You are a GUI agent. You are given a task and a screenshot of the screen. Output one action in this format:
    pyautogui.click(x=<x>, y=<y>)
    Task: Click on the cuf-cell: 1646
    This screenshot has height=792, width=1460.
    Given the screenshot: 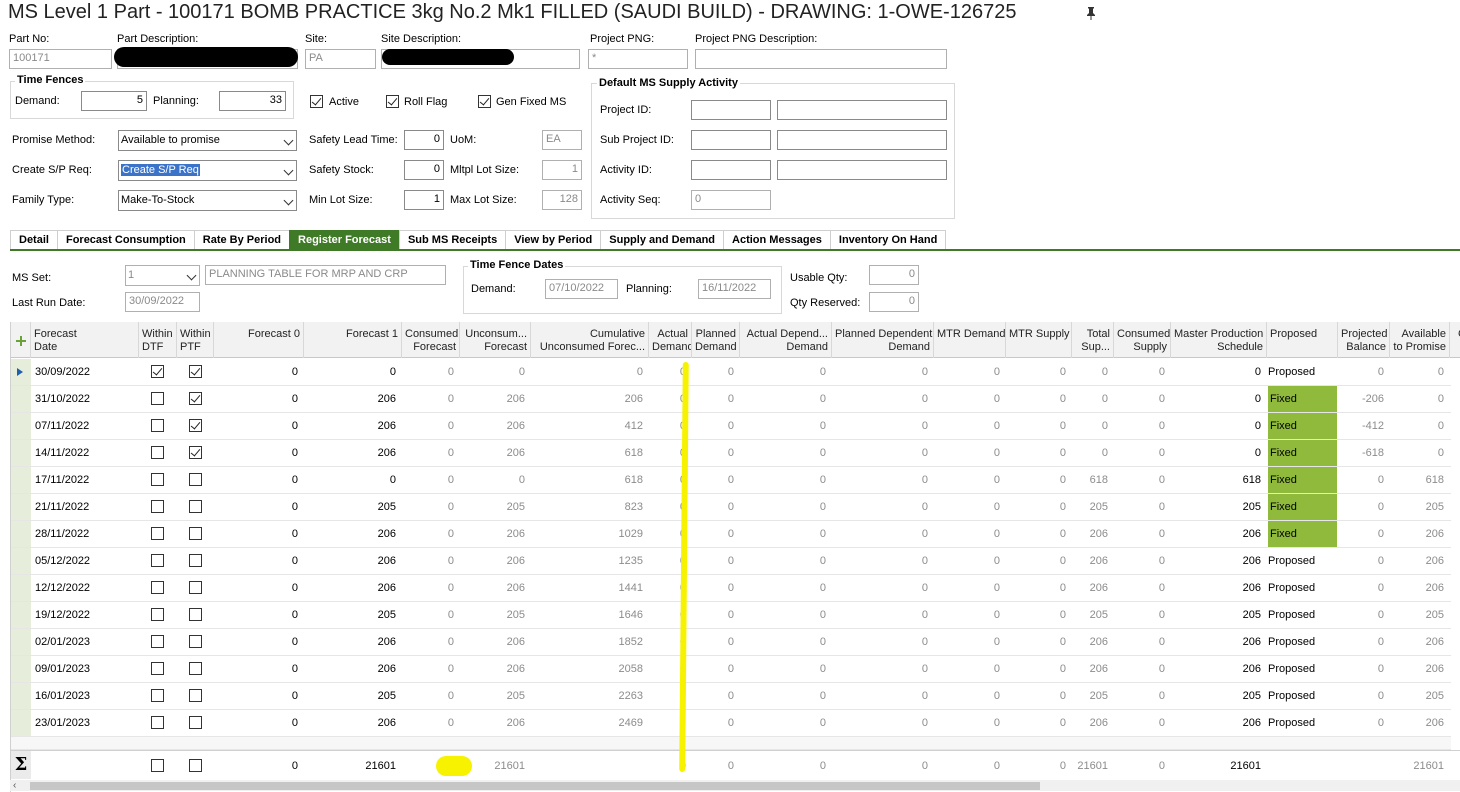 What is the action you would take?
    pyautogui.click(x=587, y=615)
    